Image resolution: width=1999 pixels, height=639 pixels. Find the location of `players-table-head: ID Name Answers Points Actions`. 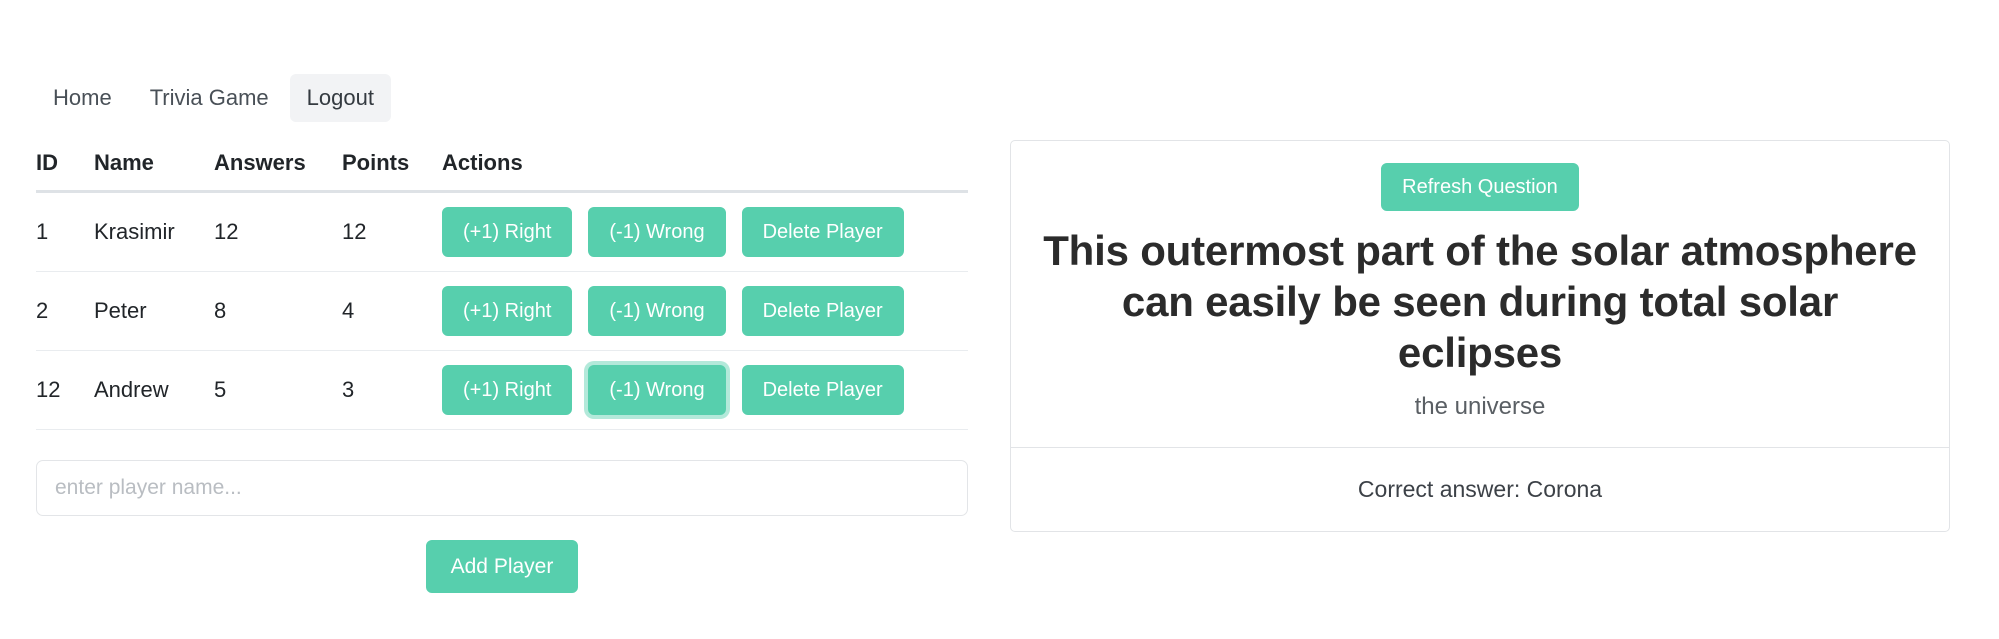

players-table-head: ID Name Answers Points Actions is located at coordinates (502, 166).